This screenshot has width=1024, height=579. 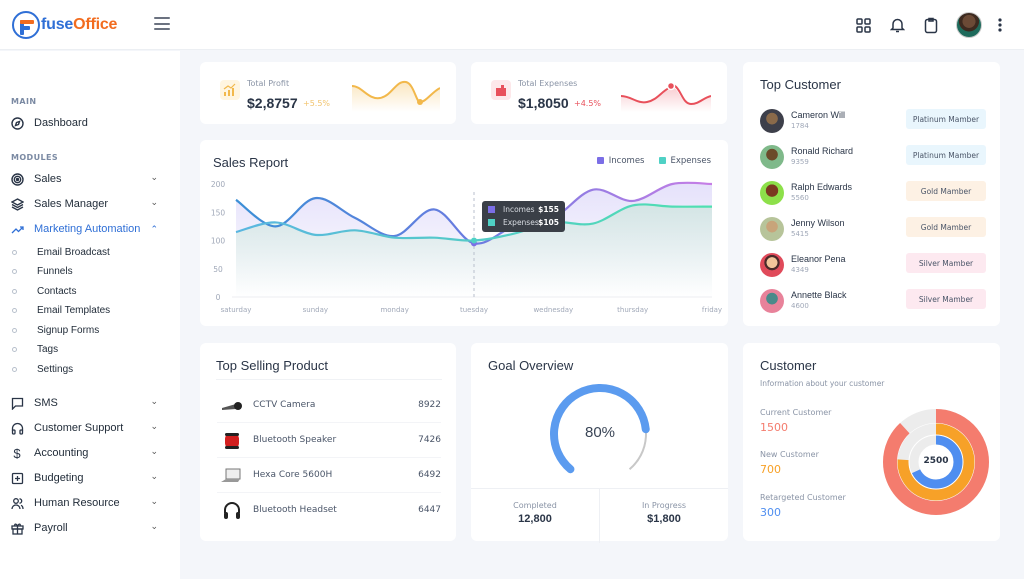 I want to click on goal-percent: 80%, so click(x=600, y=432).